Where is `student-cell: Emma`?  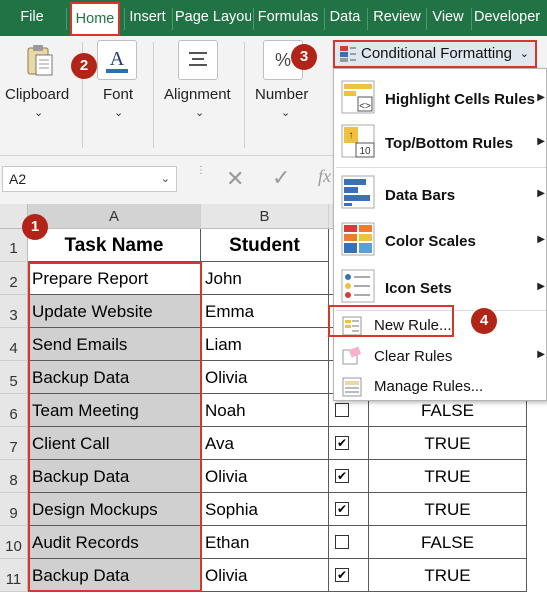 student-cell: Emma is located at coordinates (265, 311).